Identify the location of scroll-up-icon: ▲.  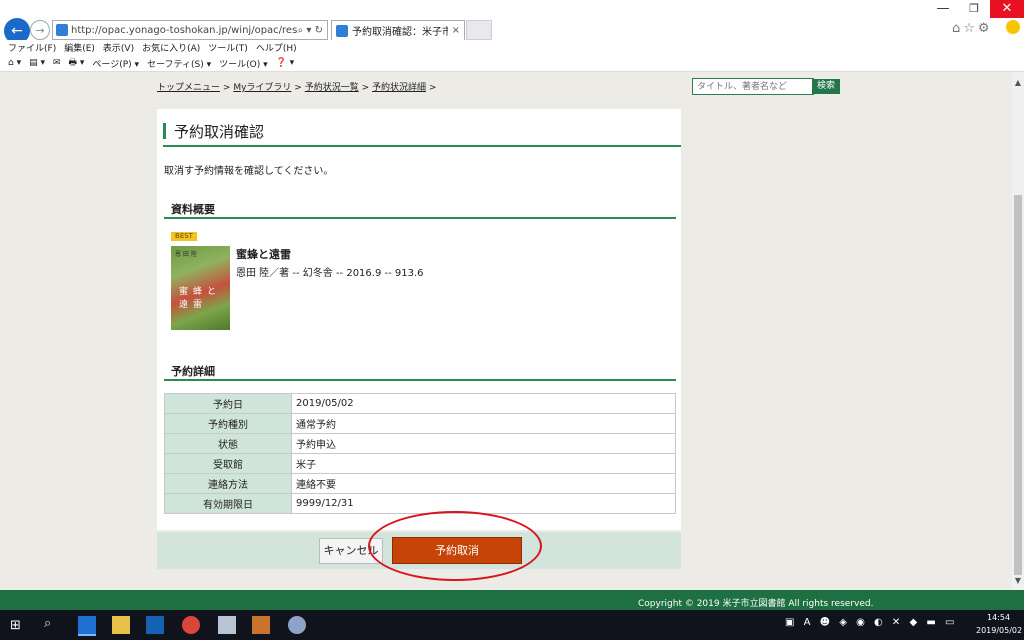
(1018, 82).